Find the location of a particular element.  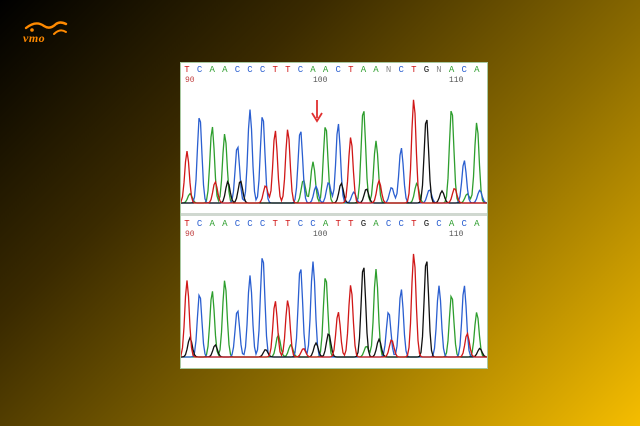

logo-text: vmo is located at coordinates (34, 38).